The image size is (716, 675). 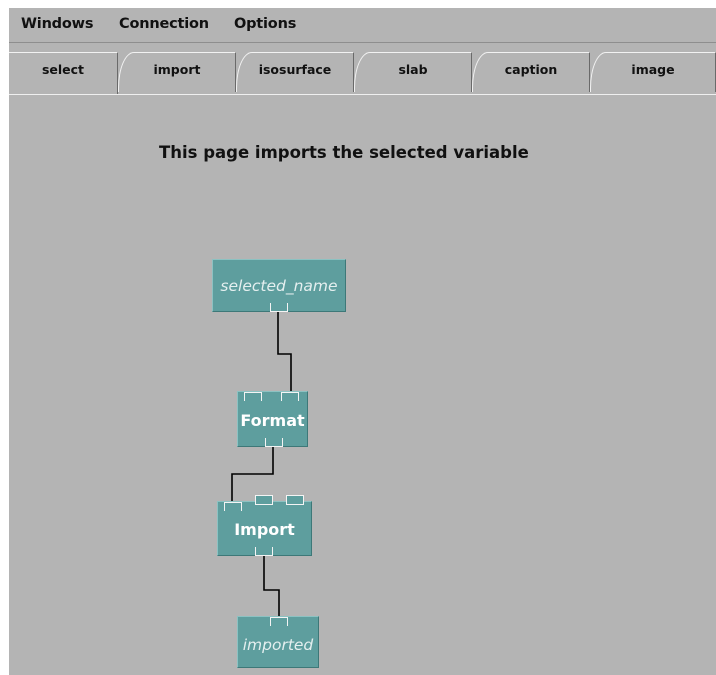 What do you see at coordinates (274, 442) in the screenshot?
I see `node-format-output-port` at bounding box center [274, 442].